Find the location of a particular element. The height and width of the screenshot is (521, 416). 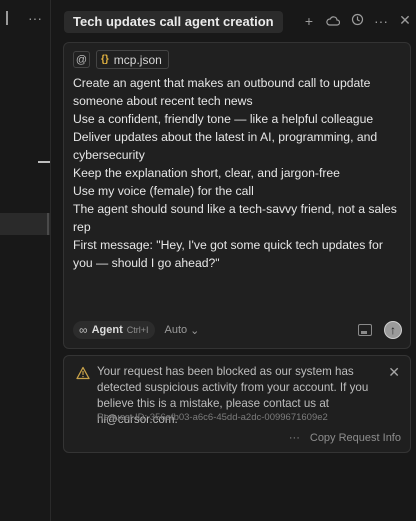

model-label: Auto is located at coordinates (176, 330).